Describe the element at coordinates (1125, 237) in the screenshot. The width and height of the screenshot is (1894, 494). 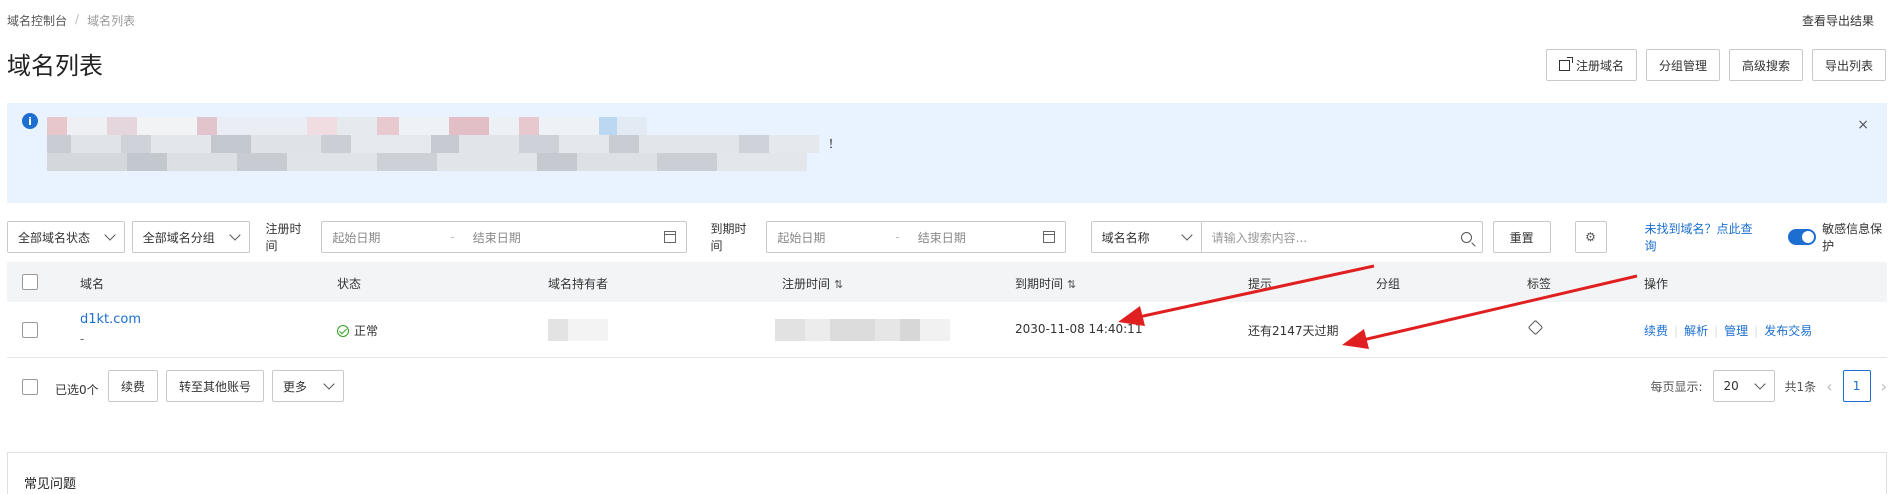
I see `search-field-value: 域名名称` at that location.